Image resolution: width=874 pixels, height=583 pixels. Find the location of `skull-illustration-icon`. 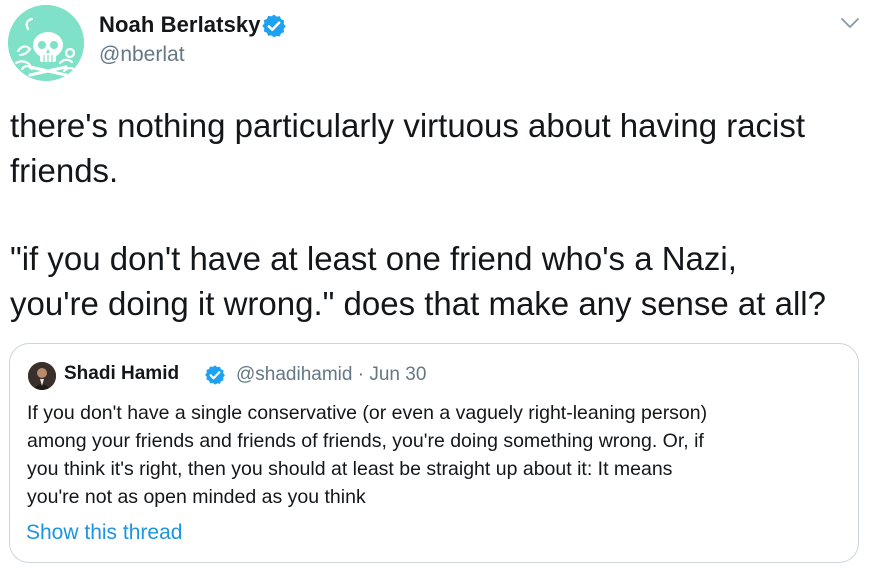

skull-illustration-icon is located at coordinates (46, 43).